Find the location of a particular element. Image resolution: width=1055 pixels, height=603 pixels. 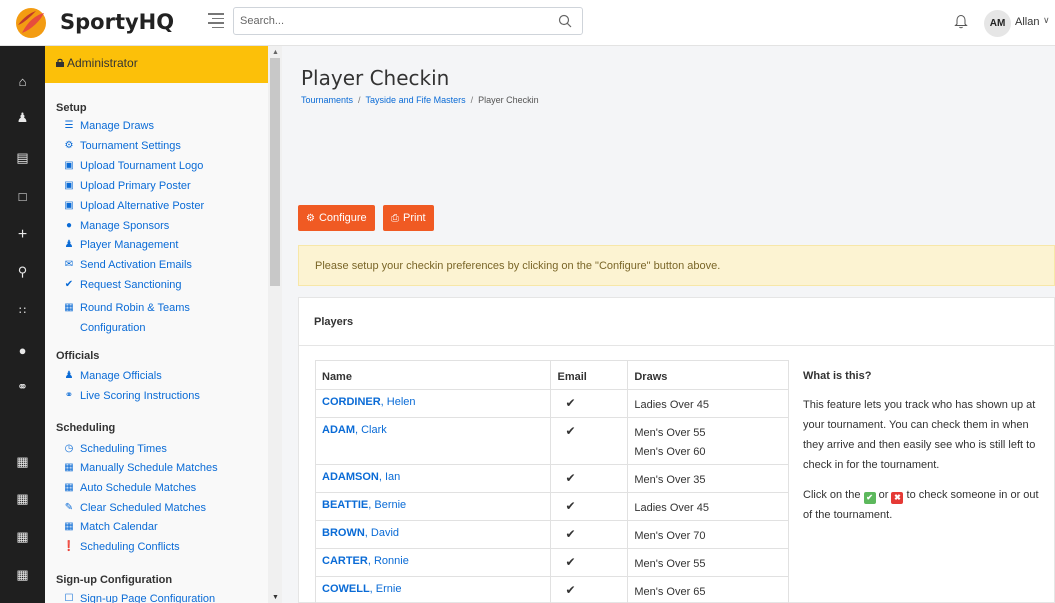

player-link: BROWN, David is located at coordinates (360, 533).